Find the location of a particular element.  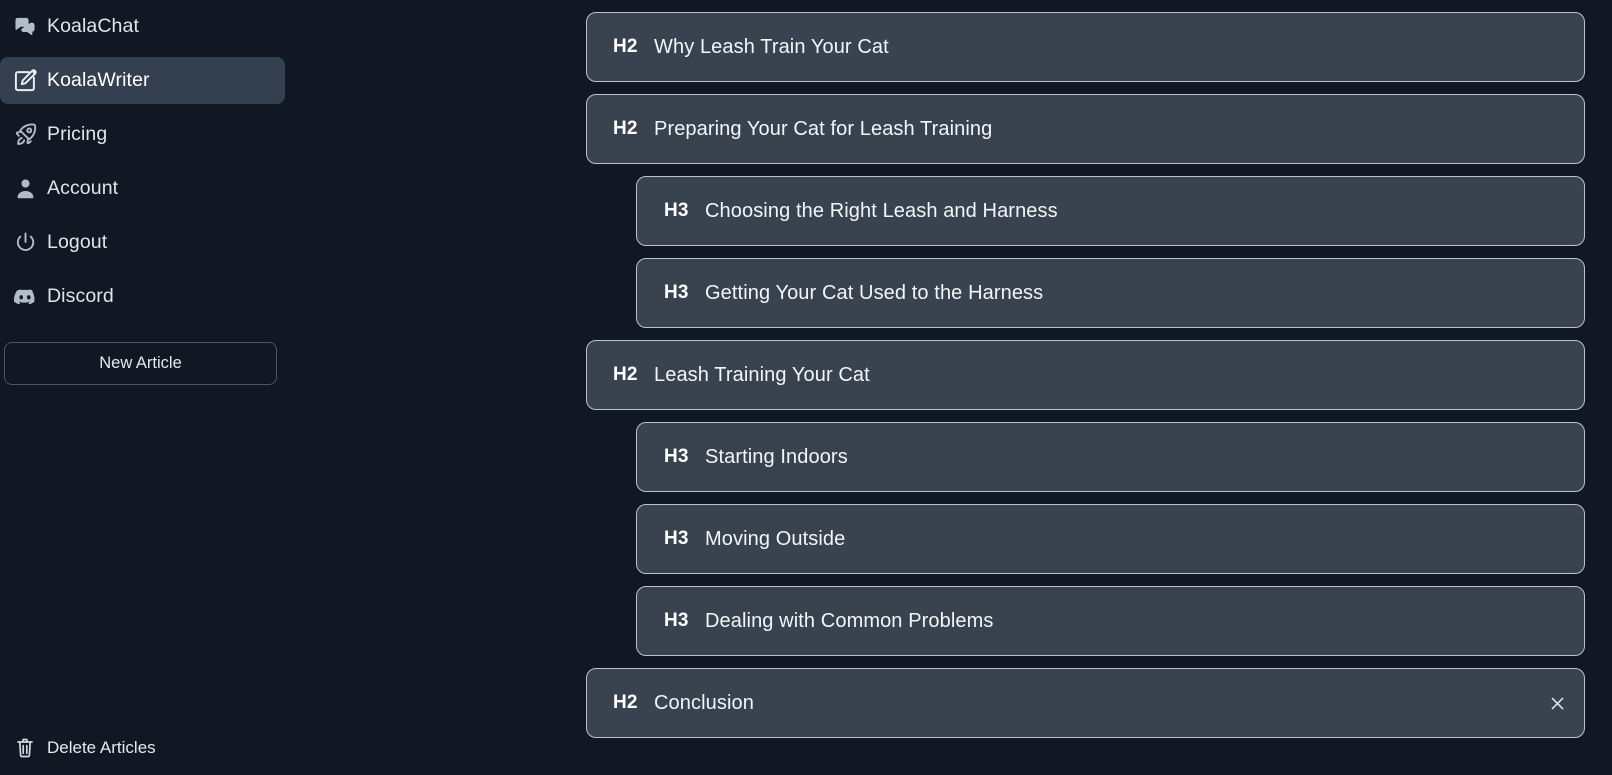

outline-heading-card: H2 Why Leash Train Your Cat is located at coordinates (1085, 47).